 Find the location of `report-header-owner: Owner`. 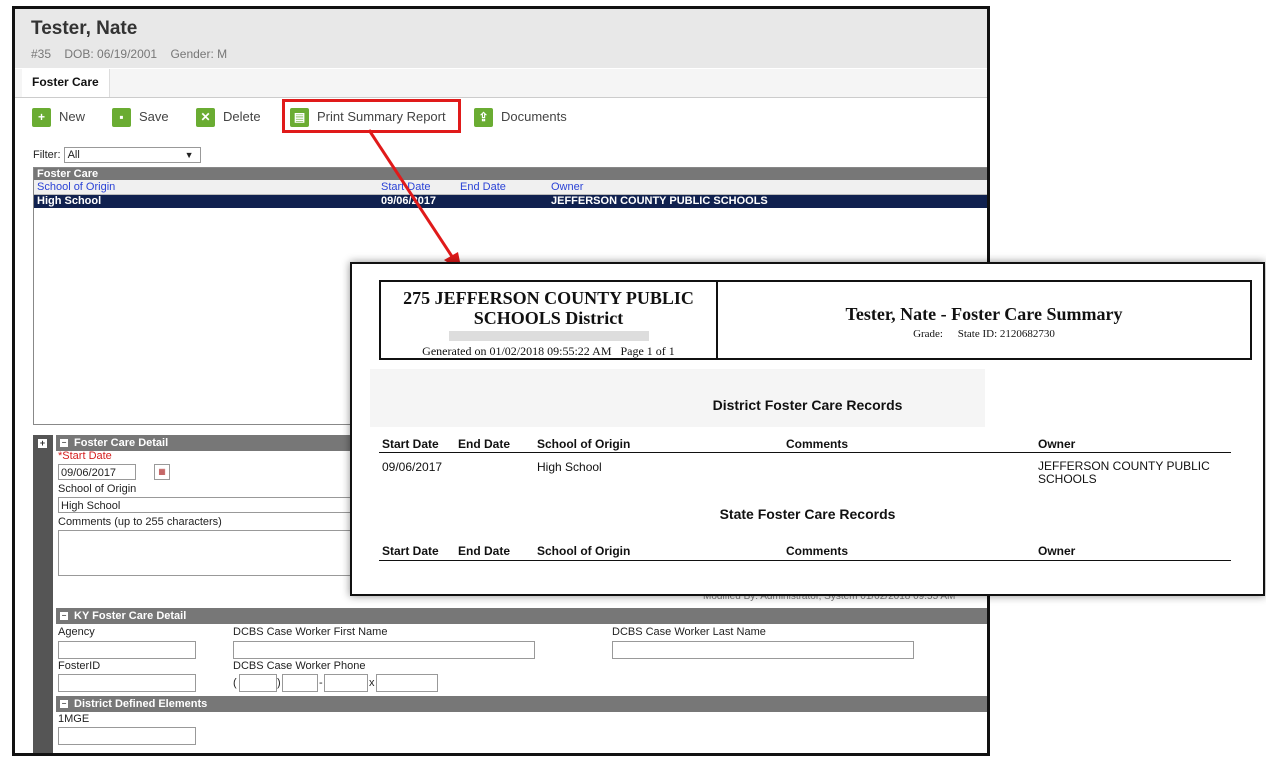

report-header-owner: Owner is located at coordinates (1057, 444).